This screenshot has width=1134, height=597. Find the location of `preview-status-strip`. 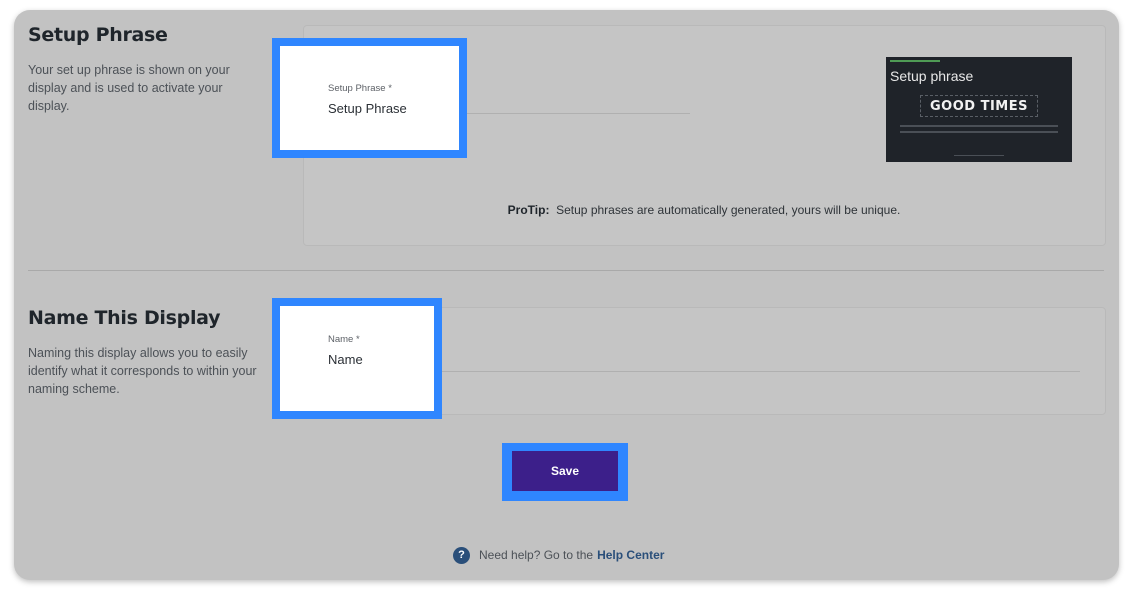

preview-status-strip is located at coordinates (915, 61).